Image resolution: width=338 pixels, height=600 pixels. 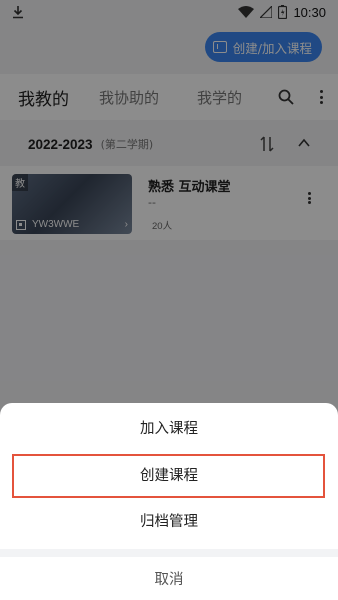 I want to click on highlight-box, so click(x=168, y=476).